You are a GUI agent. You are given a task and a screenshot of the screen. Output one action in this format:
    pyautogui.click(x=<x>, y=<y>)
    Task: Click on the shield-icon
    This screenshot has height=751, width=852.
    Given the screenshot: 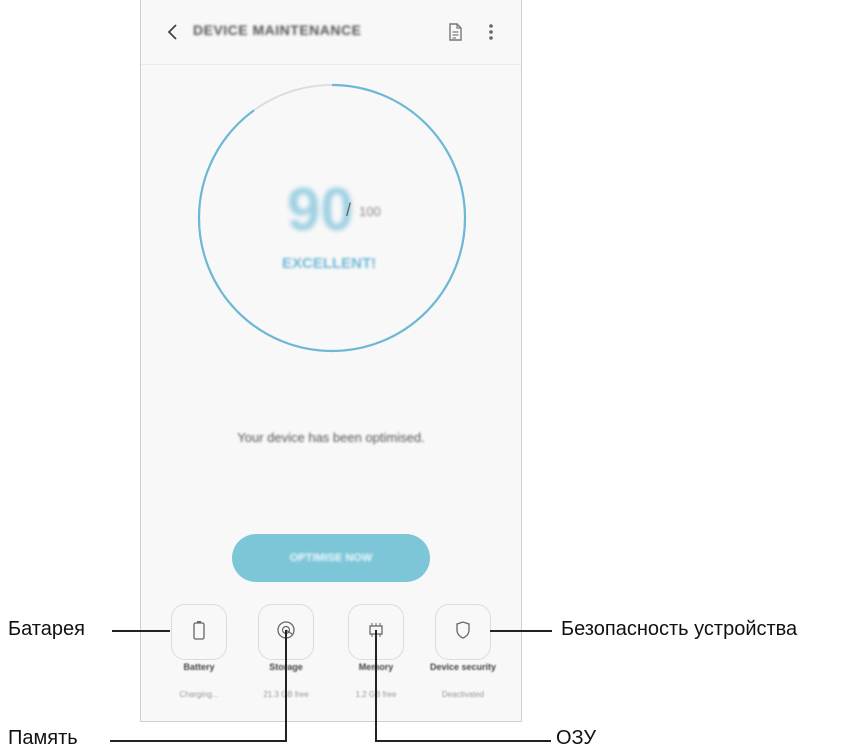 What is the action you would take?
    pyautogui.click(x=463, y=632)
    